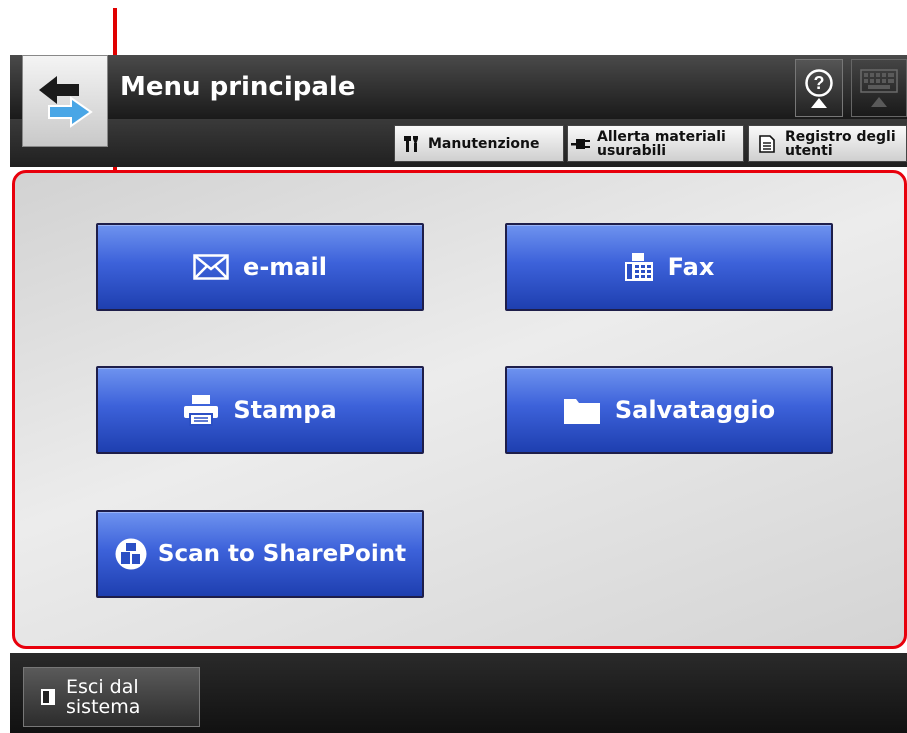 The height and width of the screenshot is (733, 907). Describe the element at coordinates (285, 267) in the screenshot. I see `email-label: e-mail` at that location.